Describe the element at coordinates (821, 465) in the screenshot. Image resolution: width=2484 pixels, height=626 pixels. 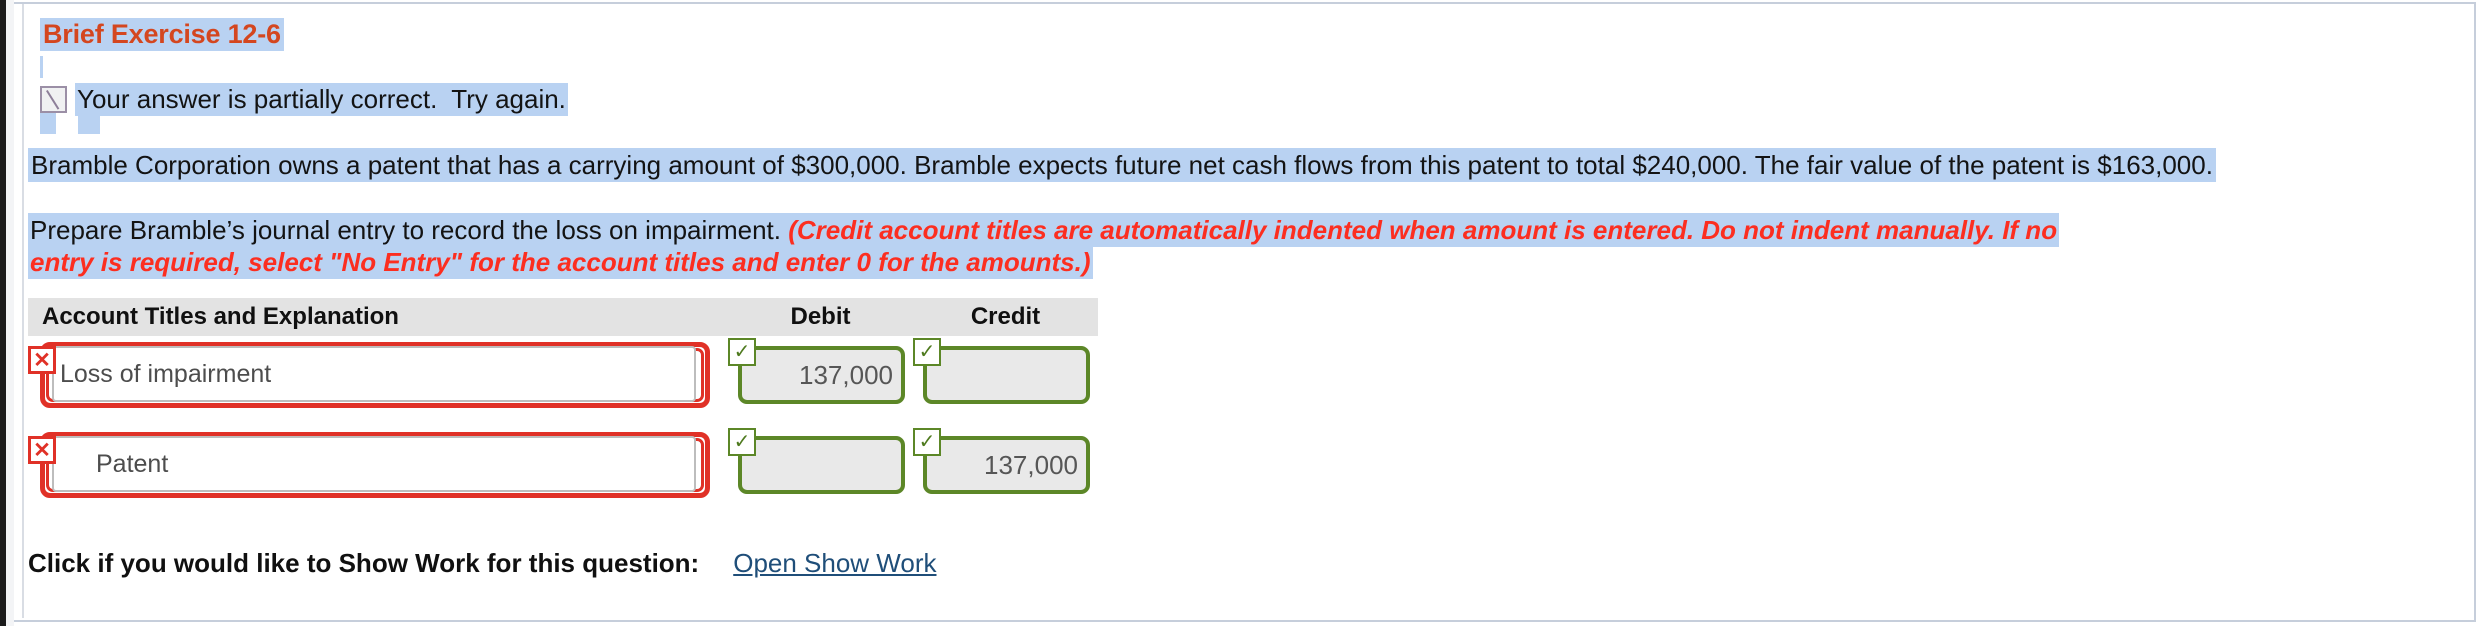
I see `debit-input` at that location.